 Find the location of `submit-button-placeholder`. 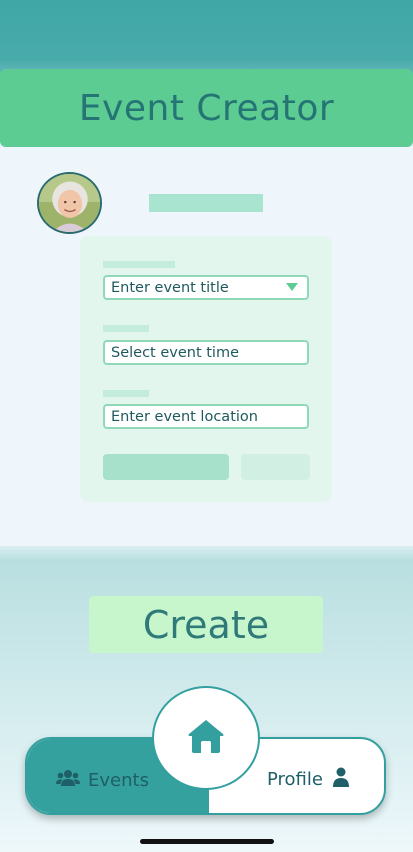

submit-button-placeholder is located at coordinates (166, 467).